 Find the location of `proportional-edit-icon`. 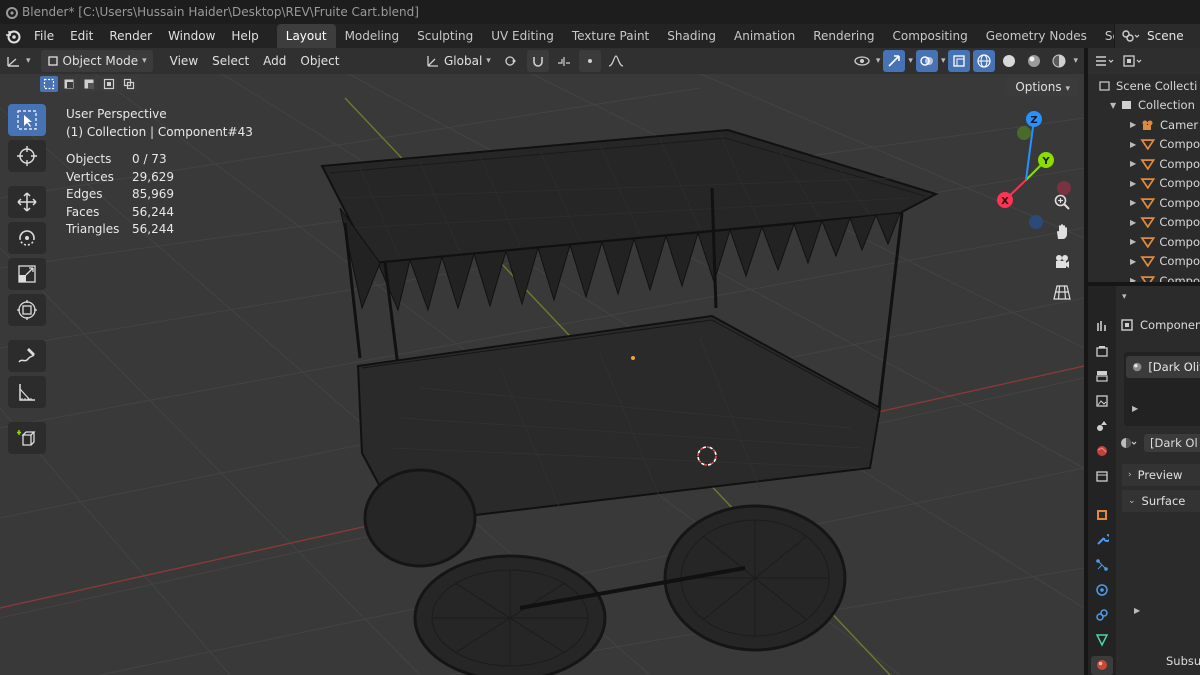

proportional-edit-icon is located at coordinates (589, 61).